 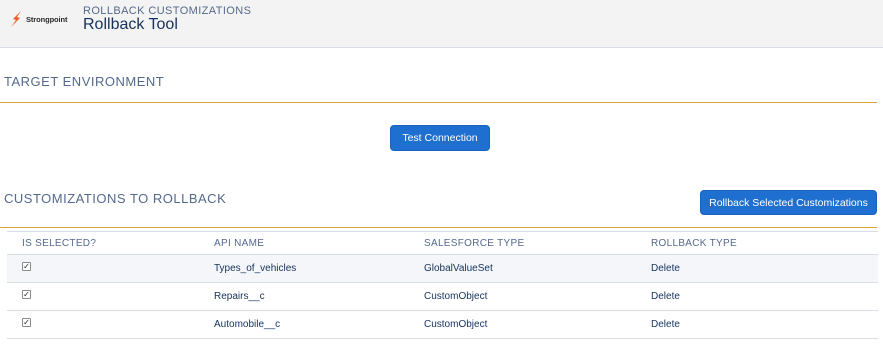 What do you see at coordinates (47, 19) in the screenshot?
I see `logo-text: Strongpoint` at bounding box center [47, 19].